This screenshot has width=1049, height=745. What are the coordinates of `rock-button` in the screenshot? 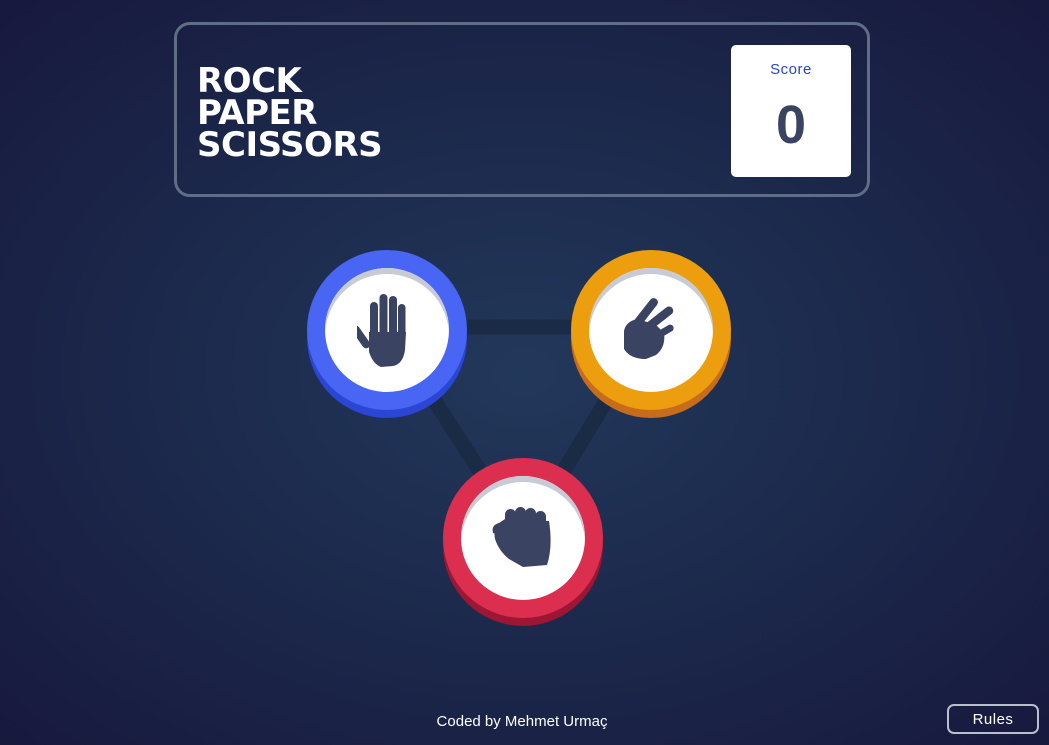 It's located at (523, 542).